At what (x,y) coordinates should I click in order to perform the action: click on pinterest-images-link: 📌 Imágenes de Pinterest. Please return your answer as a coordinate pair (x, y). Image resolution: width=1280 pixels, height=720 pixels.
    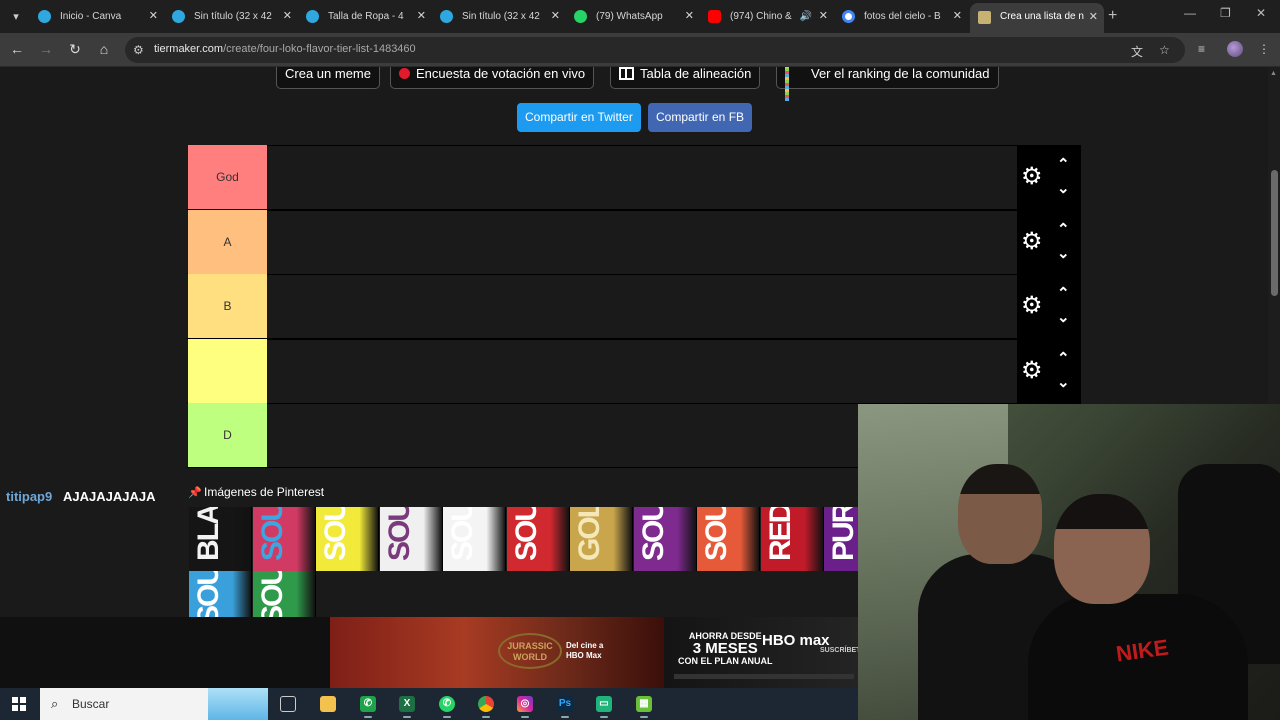
    Looking at the image, I should click on (256, 492).